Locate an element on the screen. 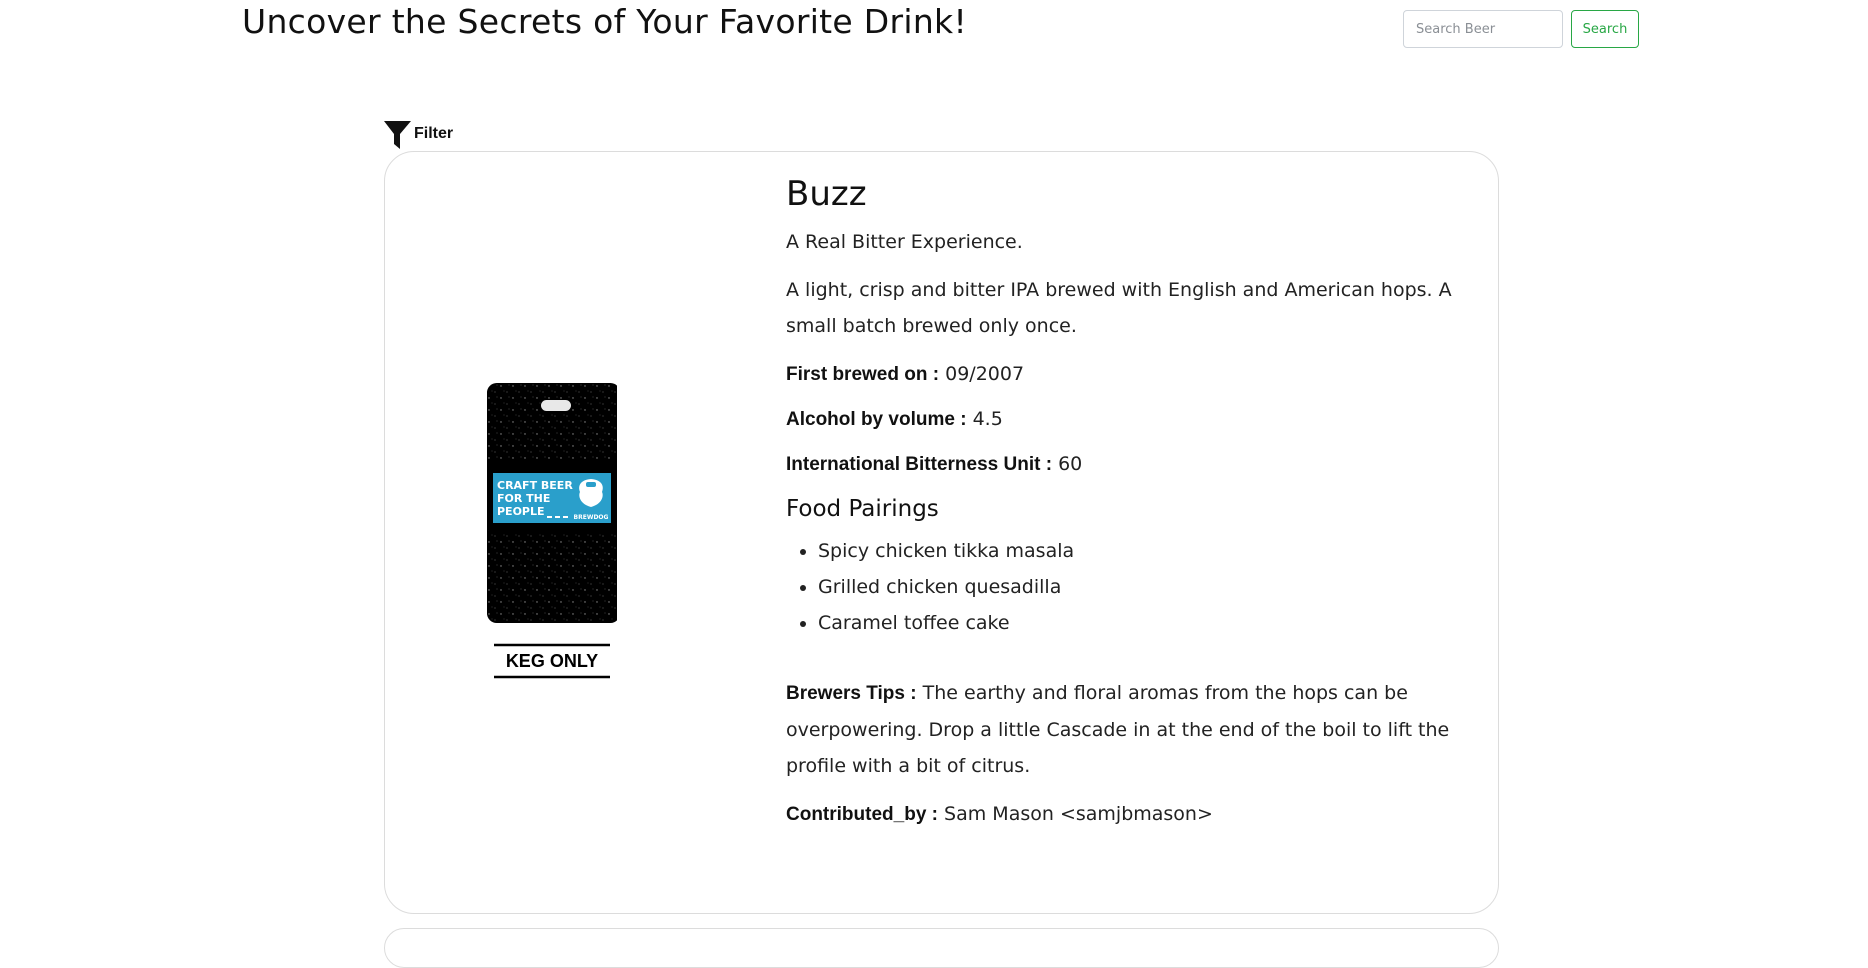 The image size is (1868, 968). contributed-by-label: Contributed_by : is located at coordinates (862, 814).